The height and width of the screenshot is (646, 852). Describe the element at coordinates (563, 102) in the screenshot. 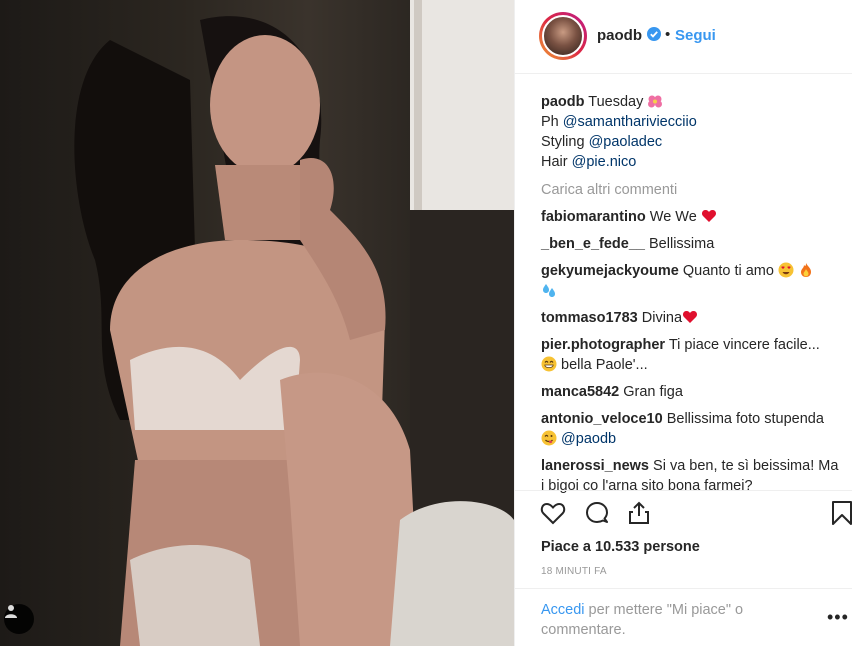

I see `caption-username: paodb` at that location.